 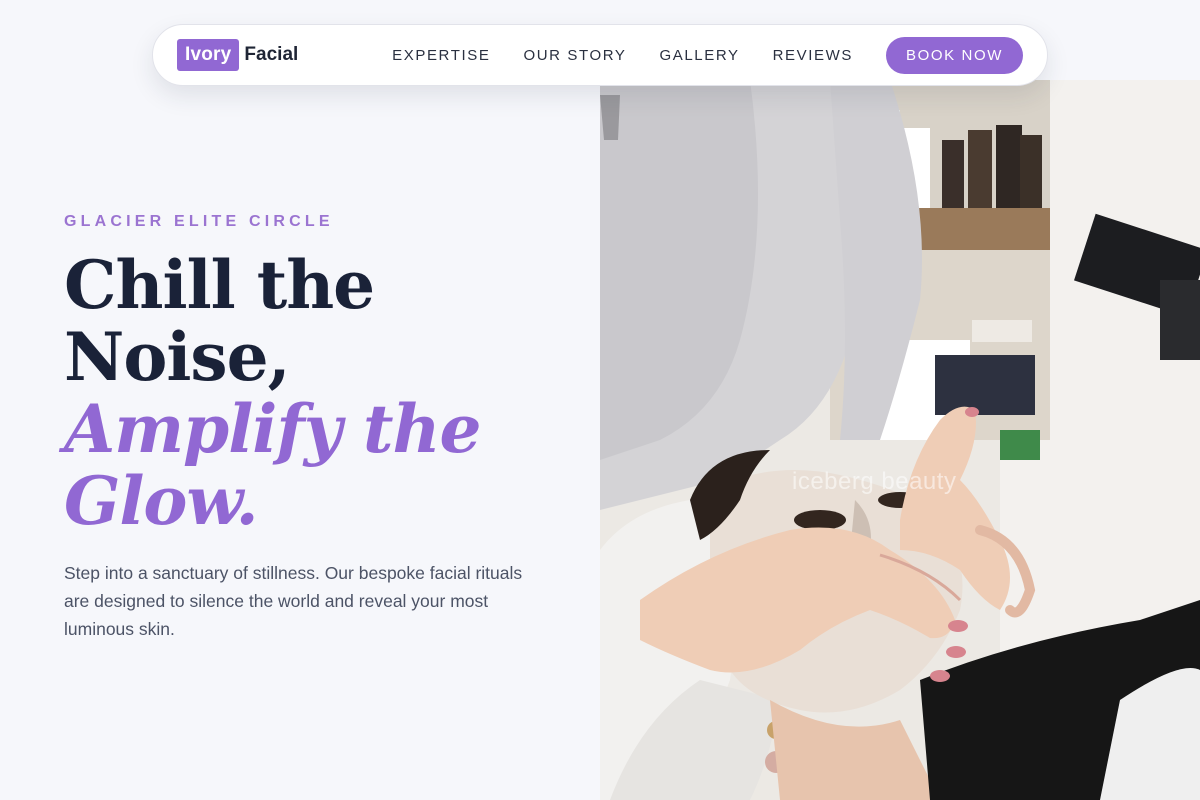 I want to click on nav-link-gallery: GALLERY, so click(x=699, y=55).